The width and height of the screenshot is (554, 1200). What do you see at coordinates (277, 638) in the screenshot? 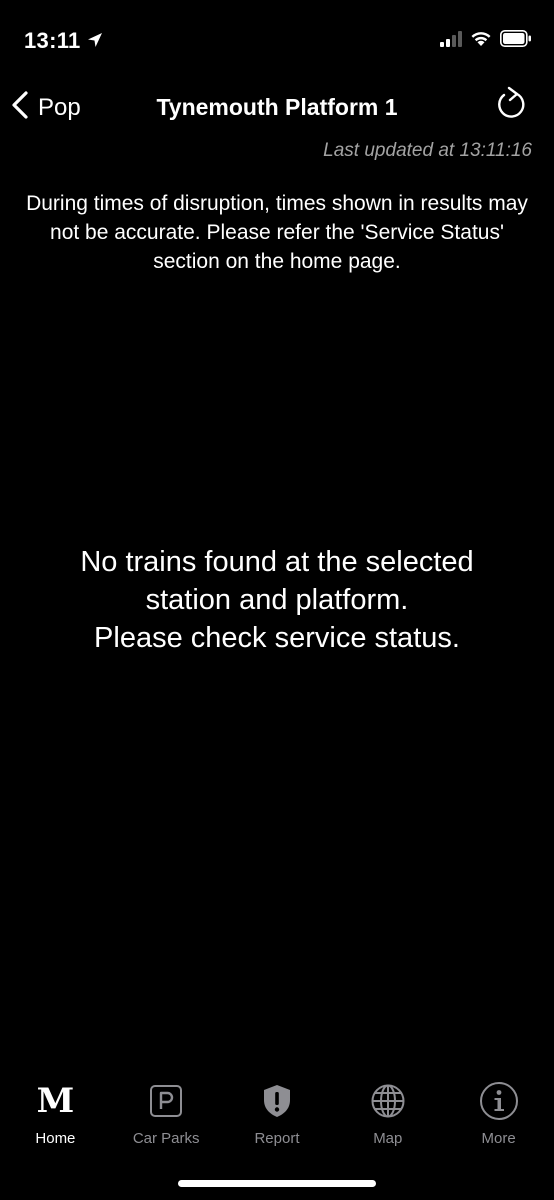
I see `no-trains-message-line-3: Please check service status.` at bounding box center [277, 638].